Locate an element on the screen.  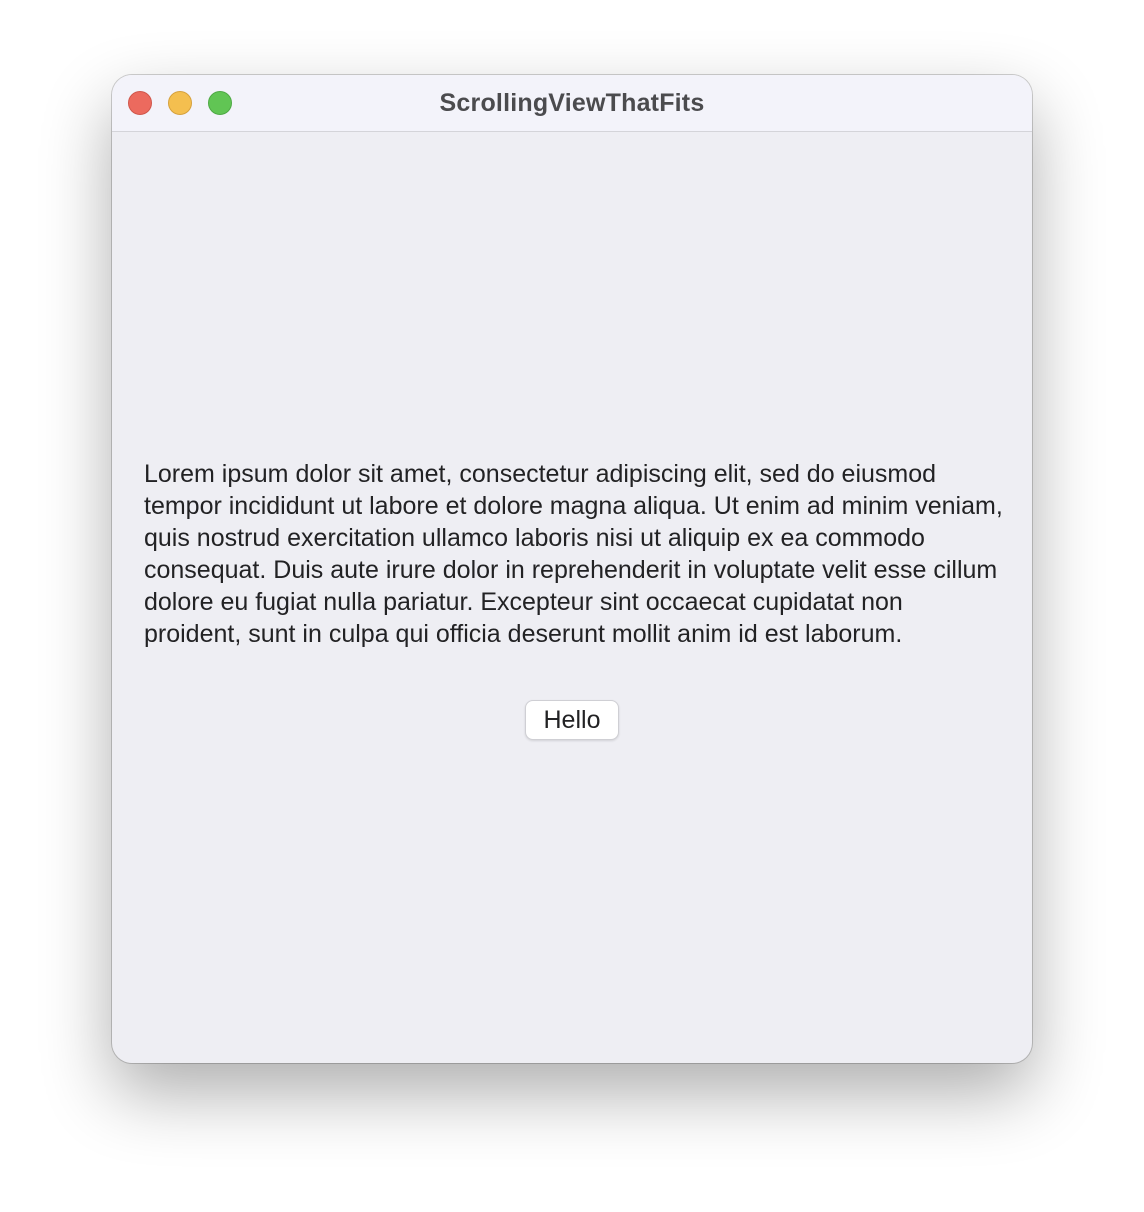
window-title: ScrollingViewThatFits is located at coordinates (572, 103).